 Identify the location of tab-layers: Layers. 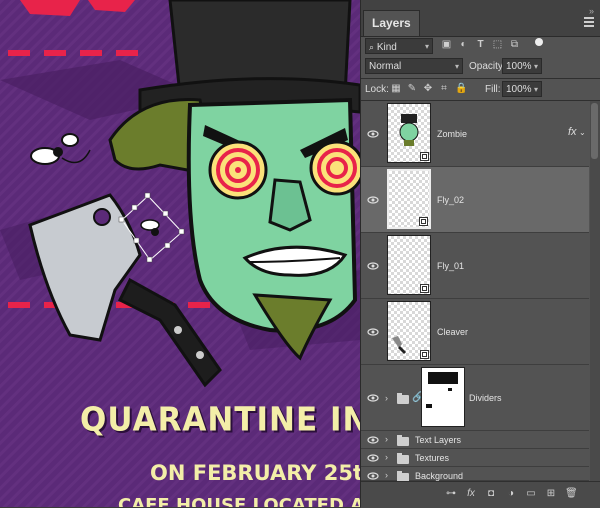
(391, 23).